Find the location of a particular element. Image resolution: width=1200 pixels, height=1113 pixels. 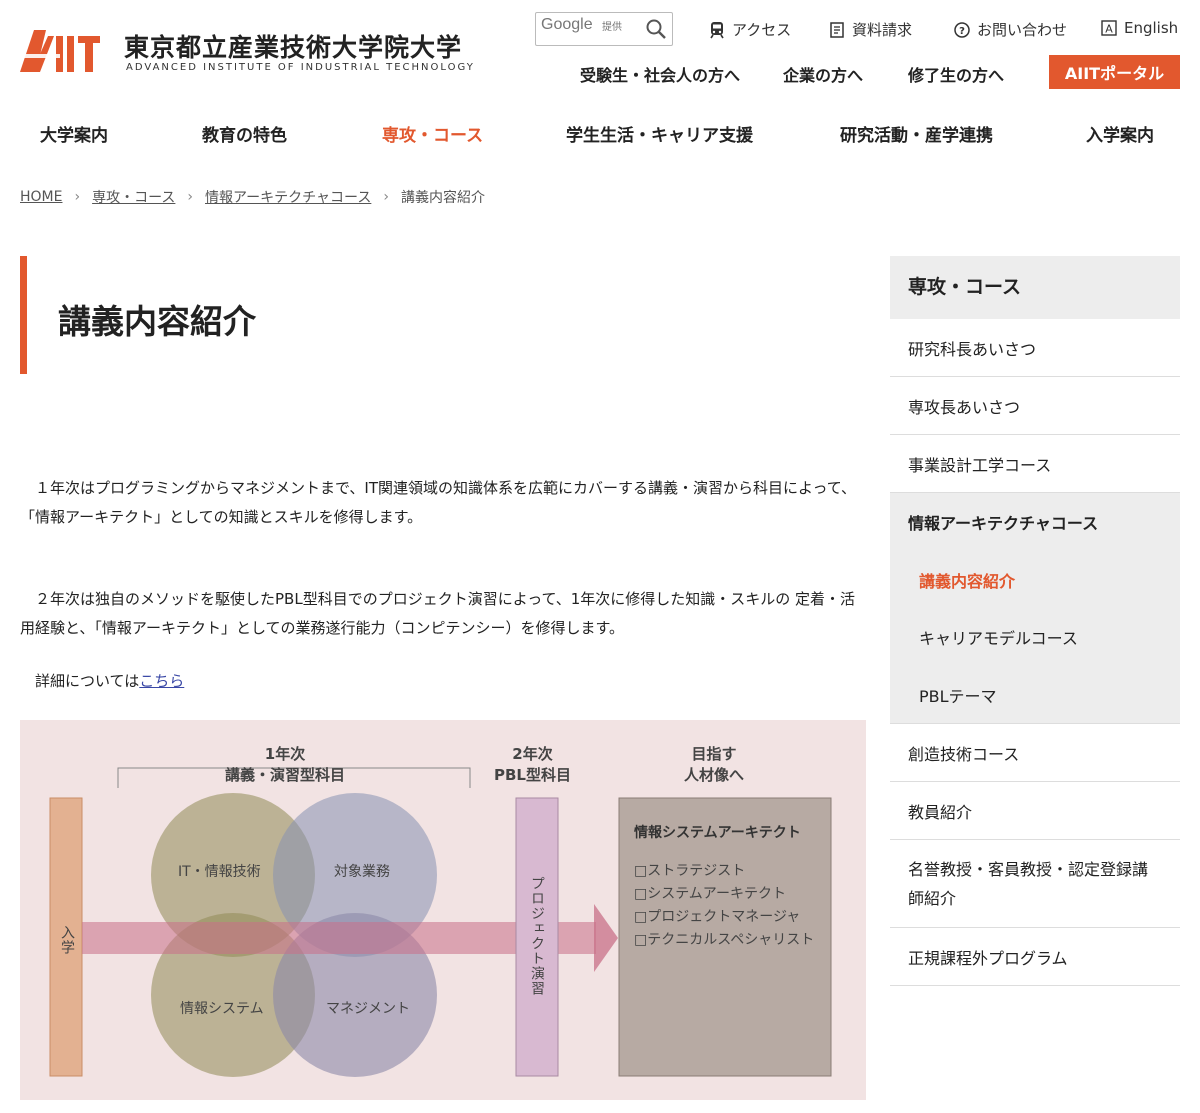

circle-management-label: マネジメント is located at coordinates (368, 1009).